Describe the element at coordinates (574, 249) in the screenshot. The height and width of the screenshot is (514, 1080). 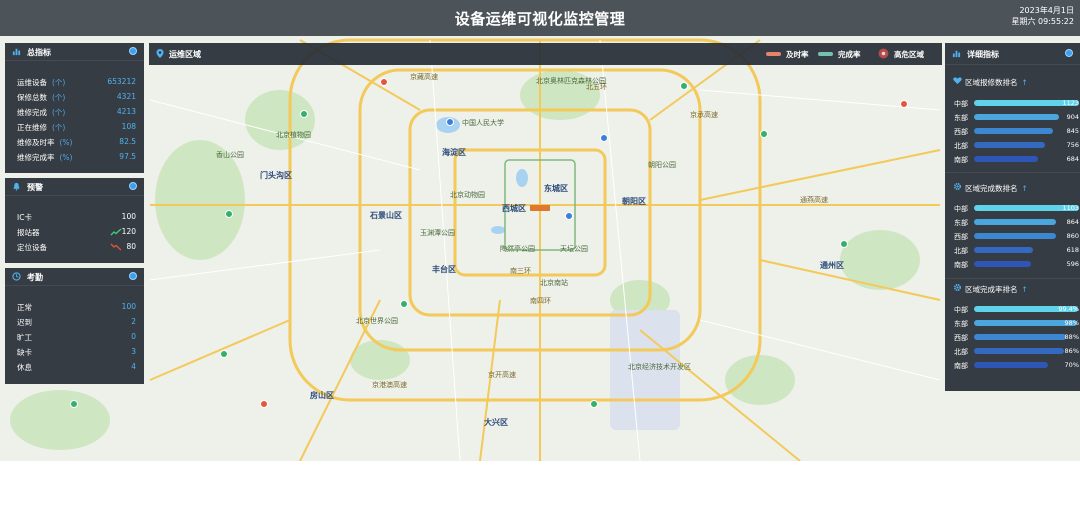
I see `poi-label: 天坛公园` at that location.